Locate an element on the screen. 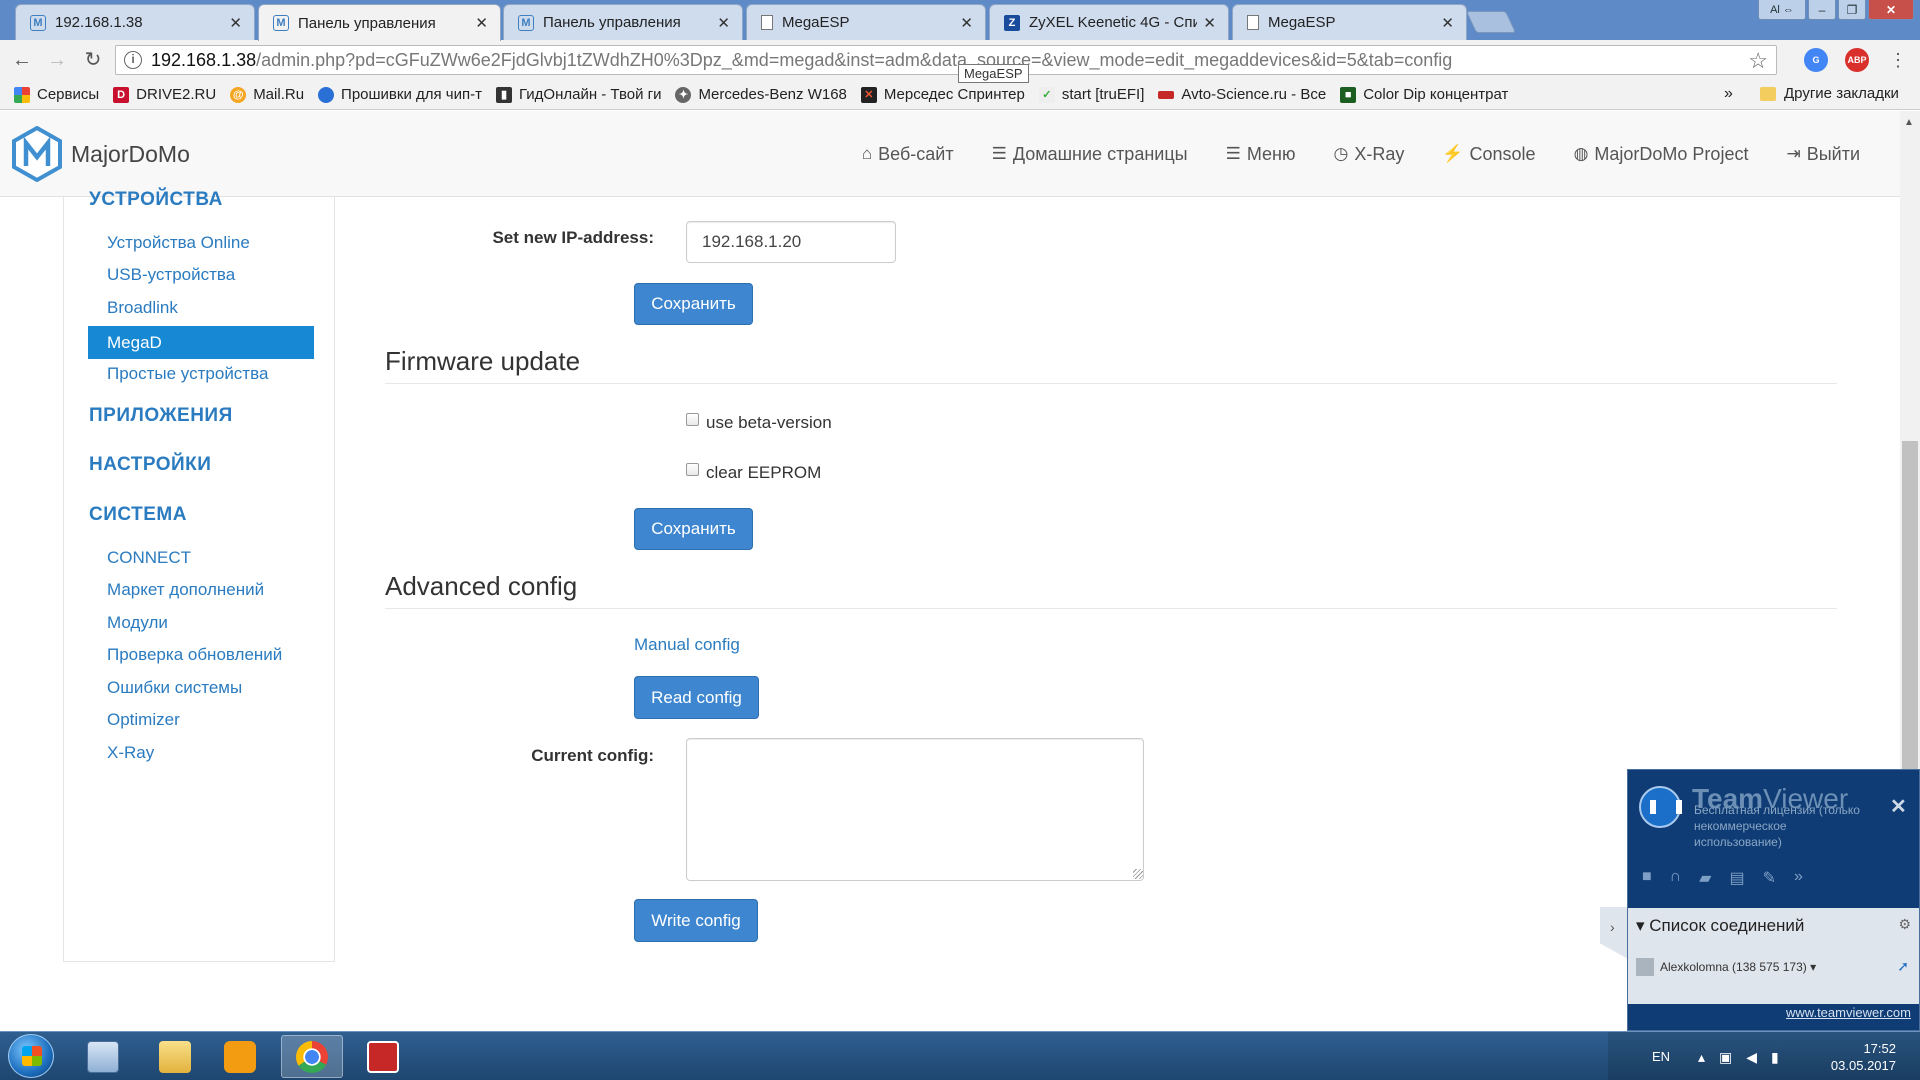 This screenshot has width=1920, height=1080. sidebar-item-system-errors: Ошибки системы is located at coordinates (174, 688).